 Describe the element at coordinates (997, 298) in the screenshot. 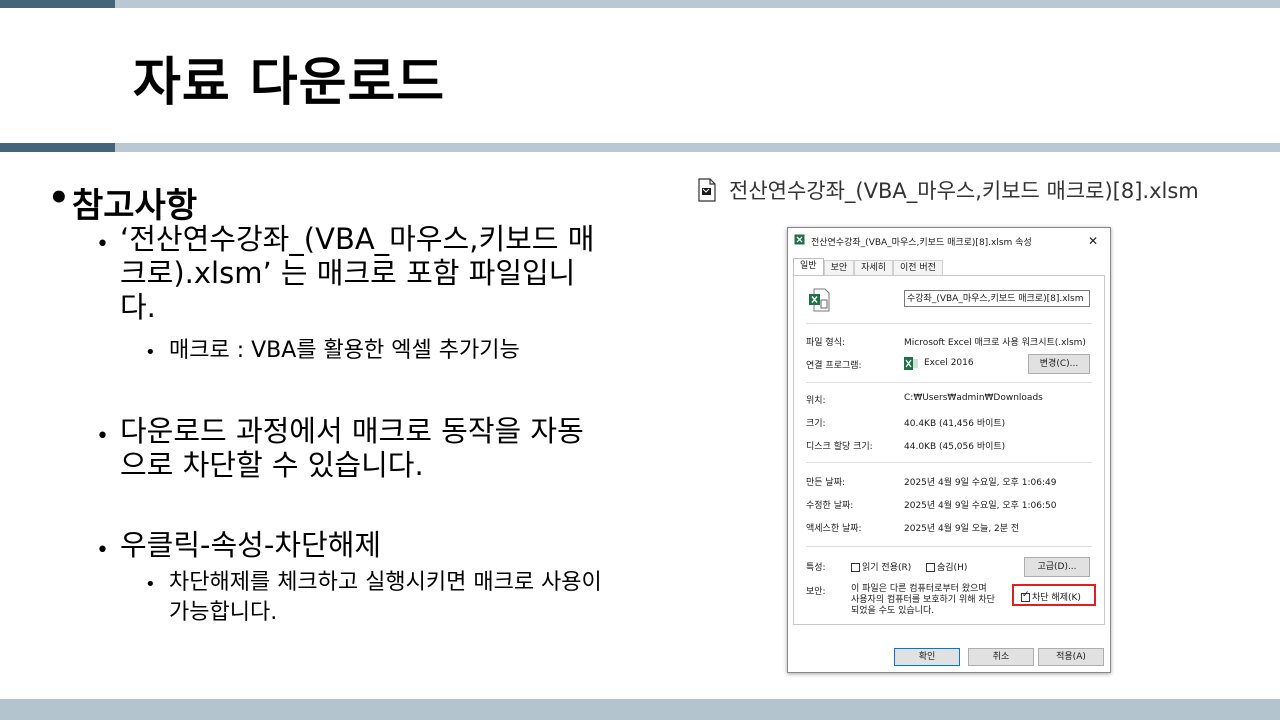

I see `filename-input: 수강좌_(VBA_마우스,키보드 매크로)[8].xlsm` at that location.